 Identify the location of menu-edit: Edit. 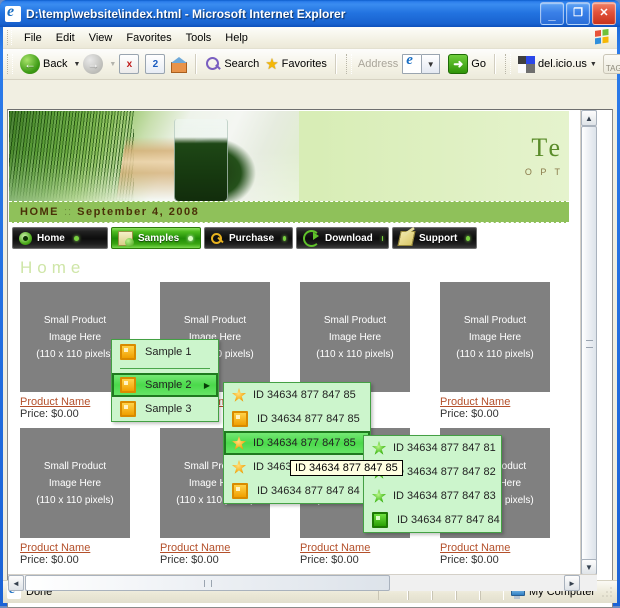
(65, 38).